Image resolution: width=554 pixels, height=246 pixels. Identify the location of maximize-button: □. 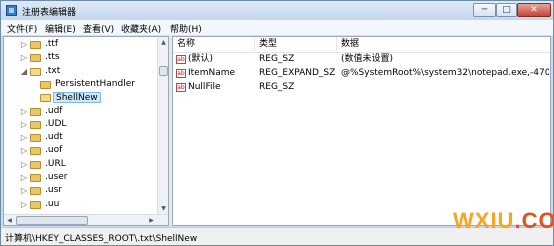
(506, 10).